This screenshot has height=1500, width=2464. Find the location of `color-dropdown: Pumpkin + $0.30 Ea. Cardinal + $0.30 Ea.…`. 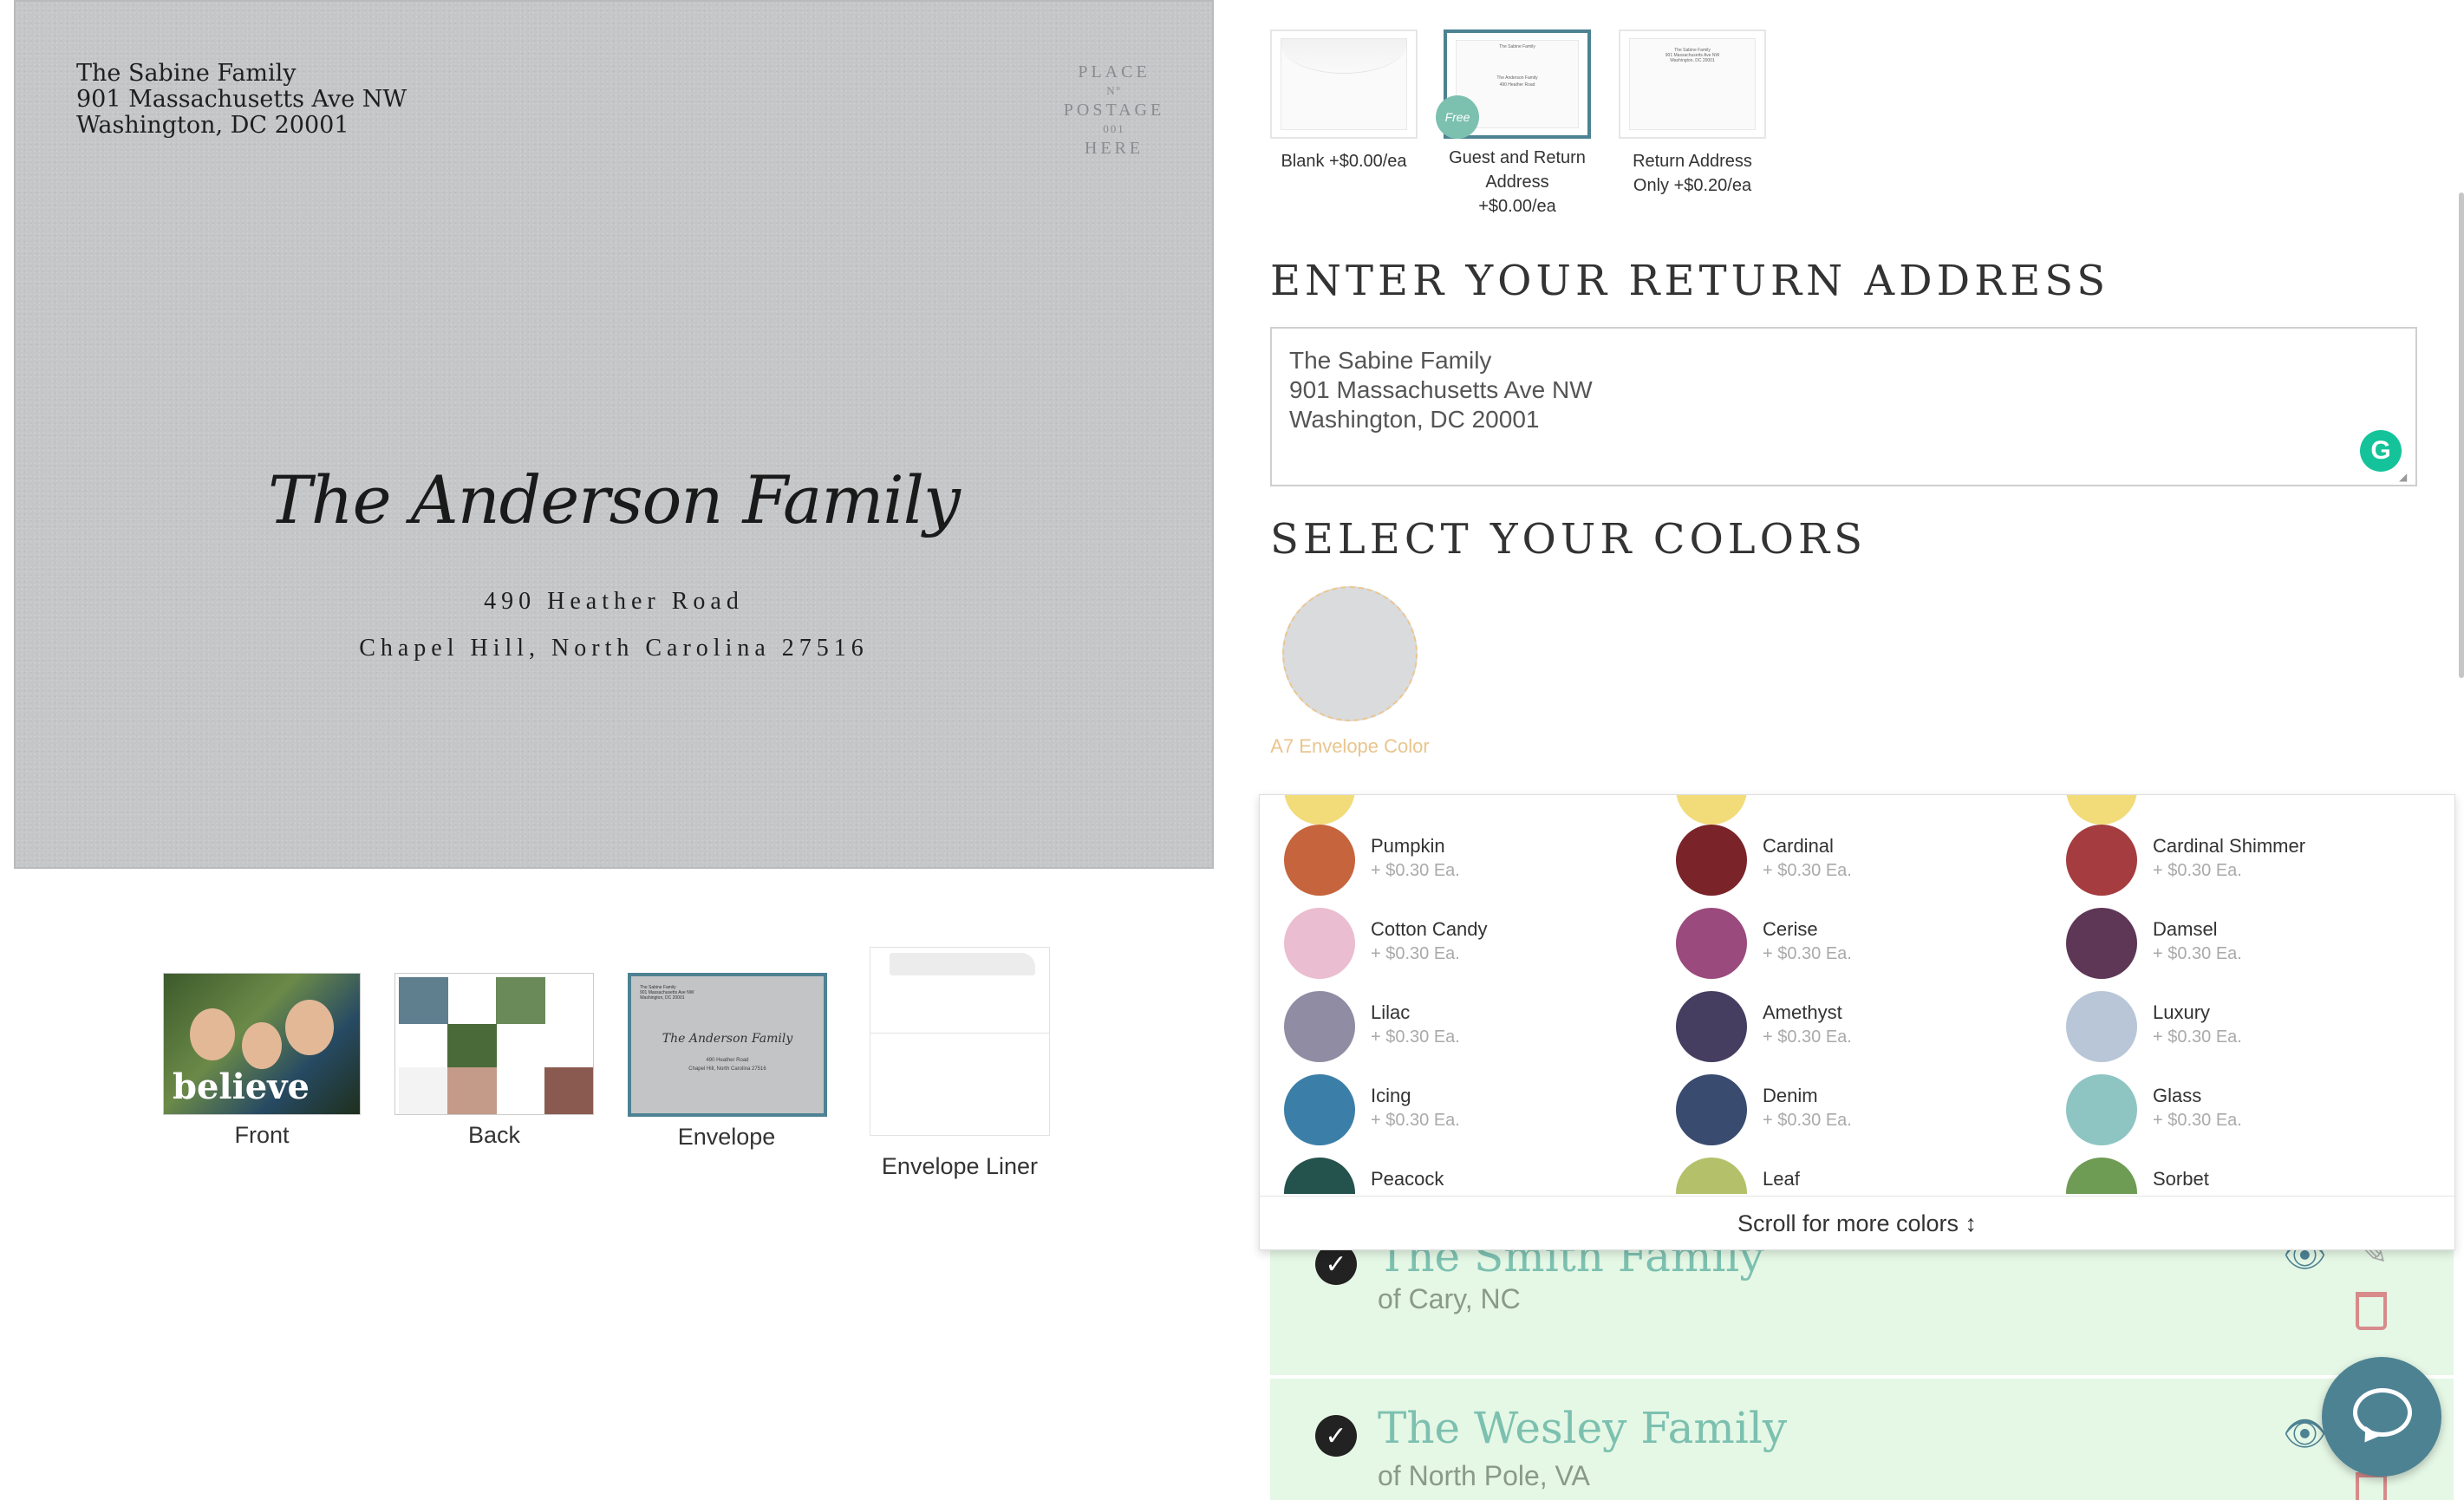

color-dropdown: Pumpkin + $0.30 Ea. Cardinal + $0.30 Ea.… is located at coordinates (1857, 1022).